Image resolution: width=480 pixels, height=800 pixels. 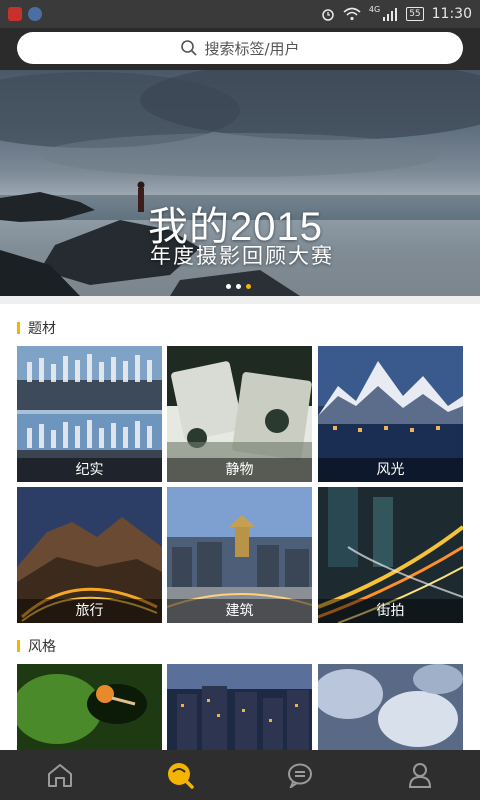 I want to click on night-city-photo, so click(x=239, y=707).